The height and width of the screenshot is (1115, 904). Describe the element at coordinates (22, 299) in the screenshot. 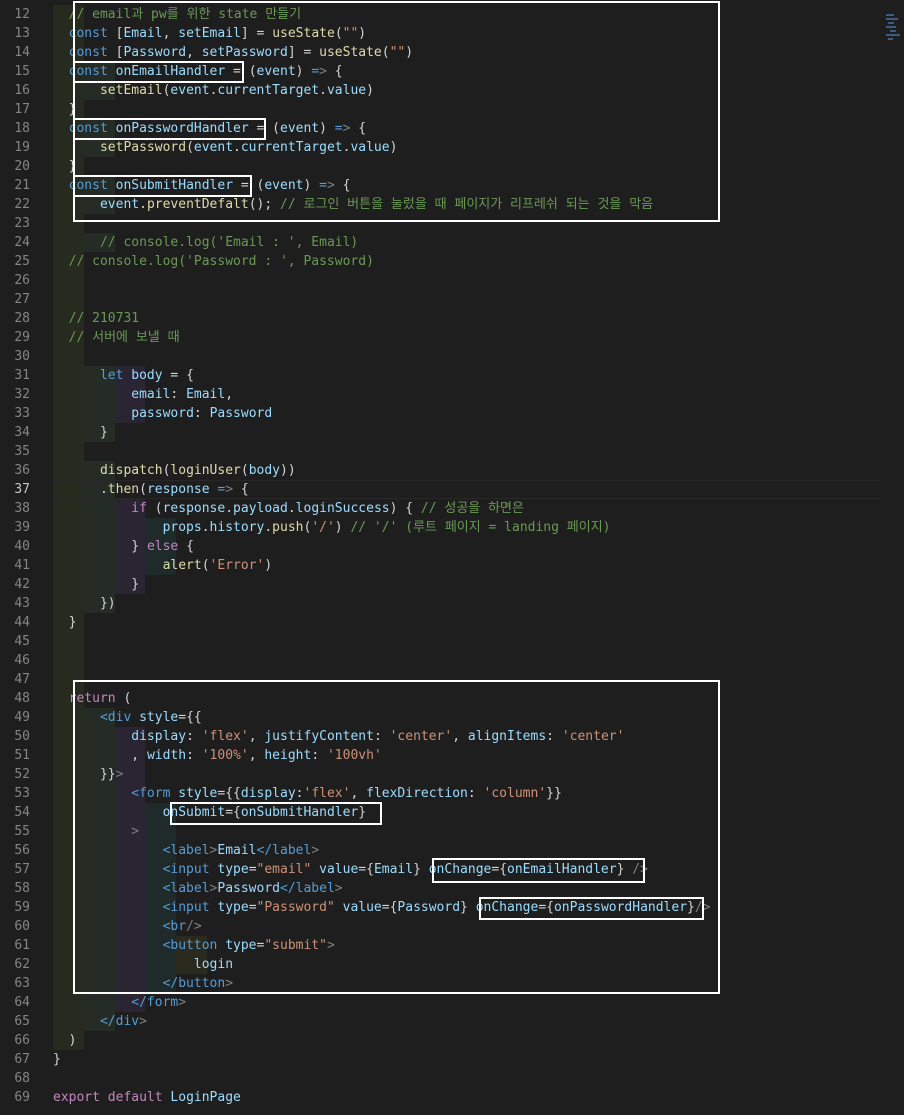

I see `line-number: 27` at that location.